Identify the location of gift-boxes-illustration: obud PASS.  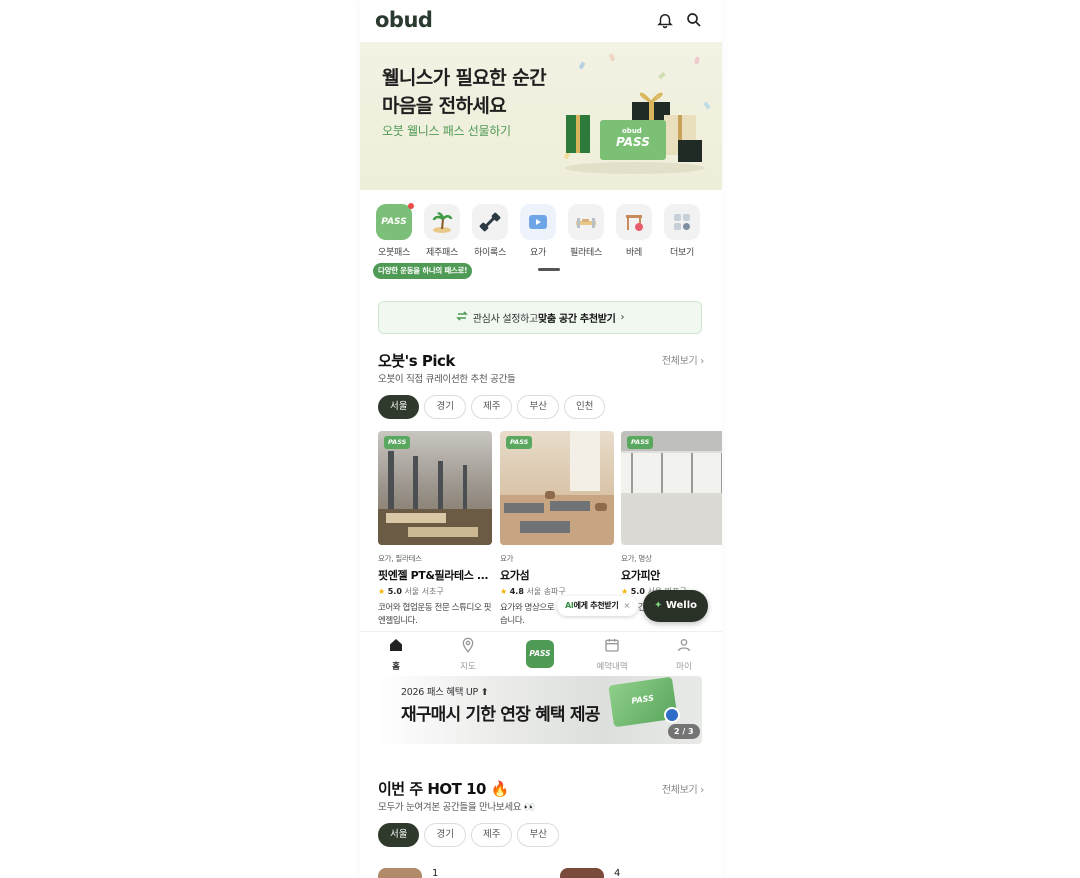
(635, 133).